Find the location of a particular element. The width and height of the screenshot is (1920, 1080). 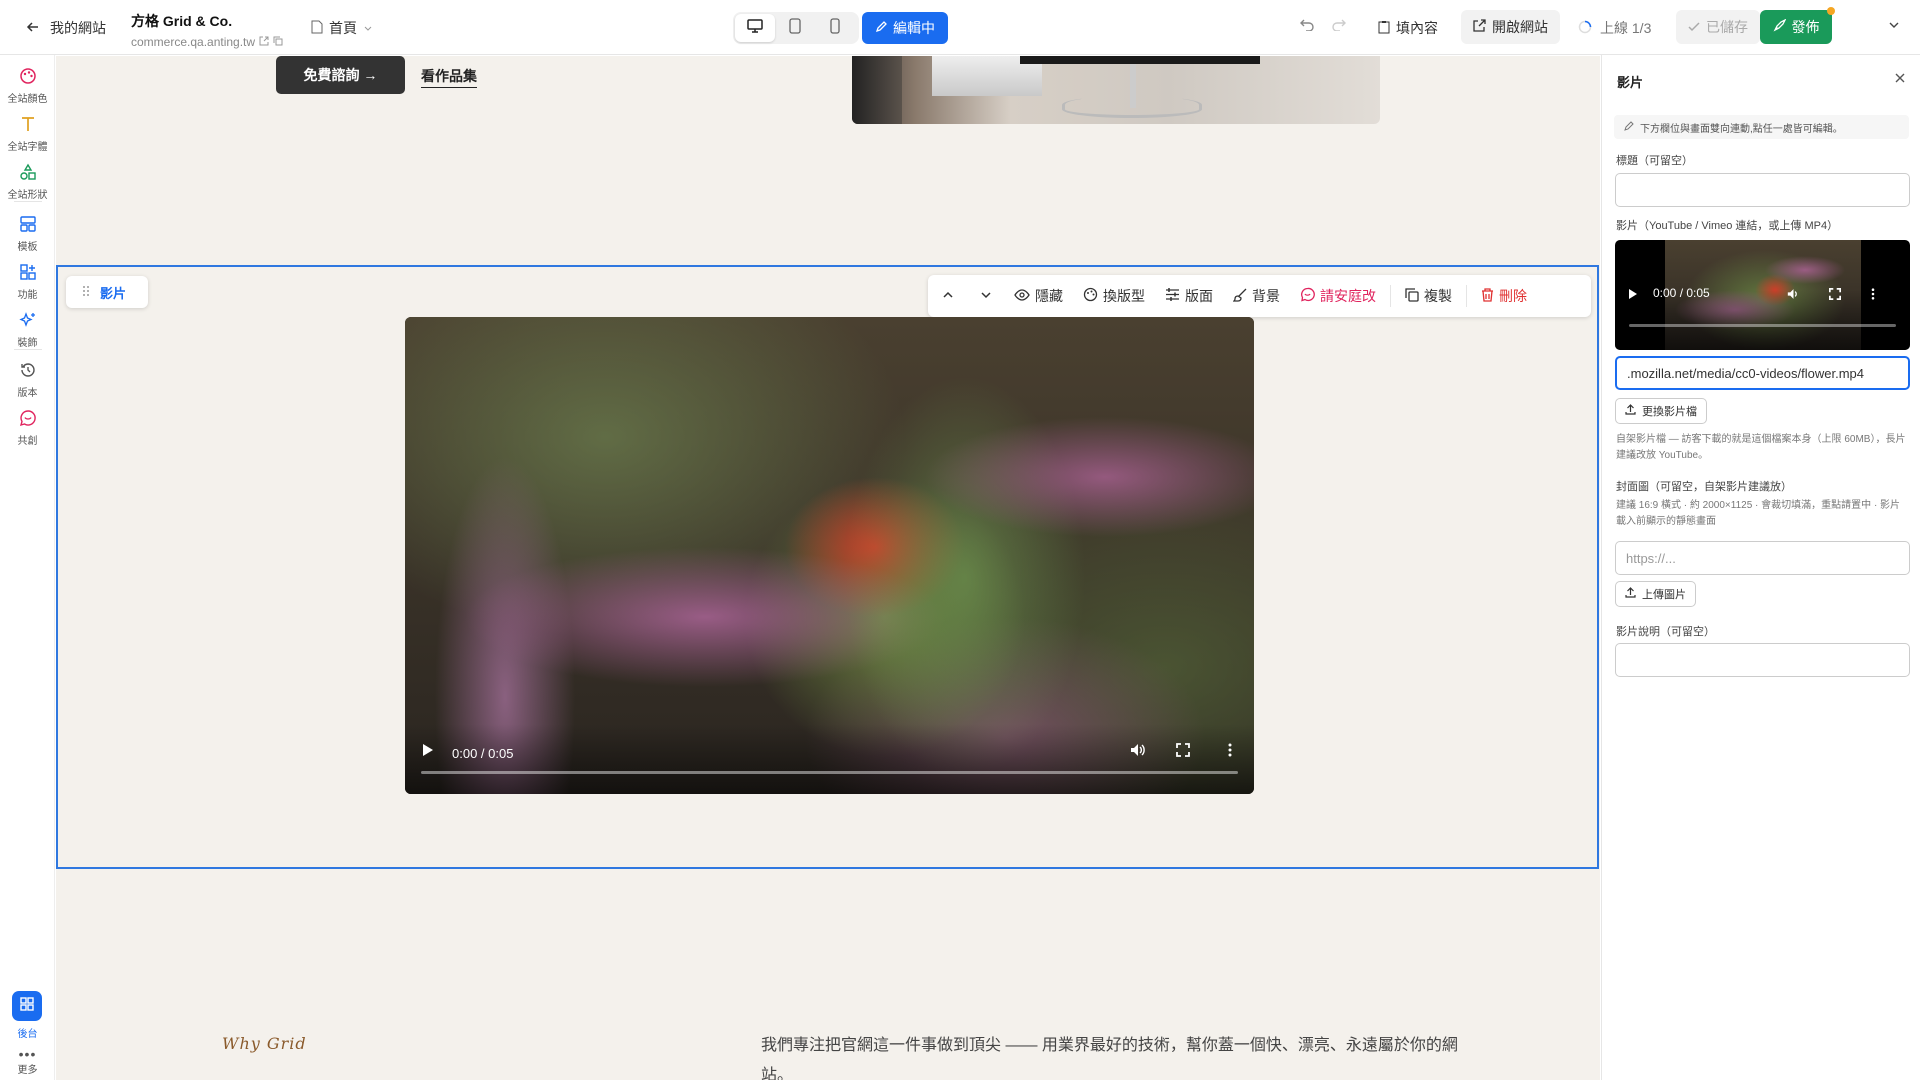

online-label: 上線 1/3 is located at coordinates (1626, 28).